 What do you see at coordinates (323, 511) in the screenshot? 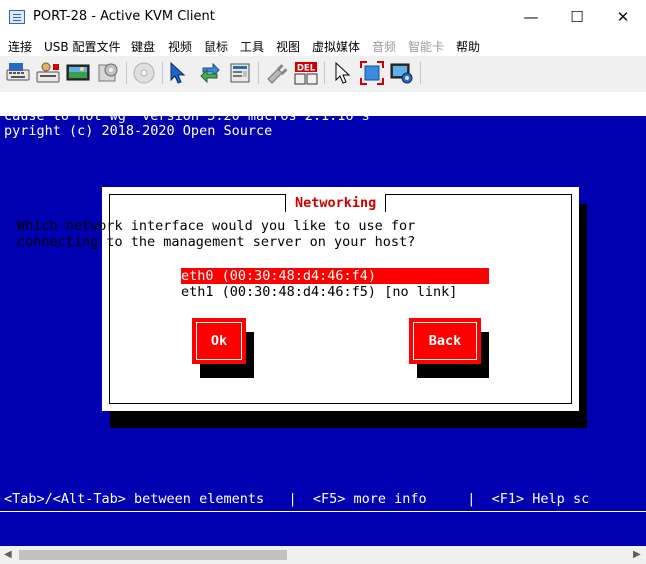
I see `screen-bottom-line` at bounding box center [323, 511].